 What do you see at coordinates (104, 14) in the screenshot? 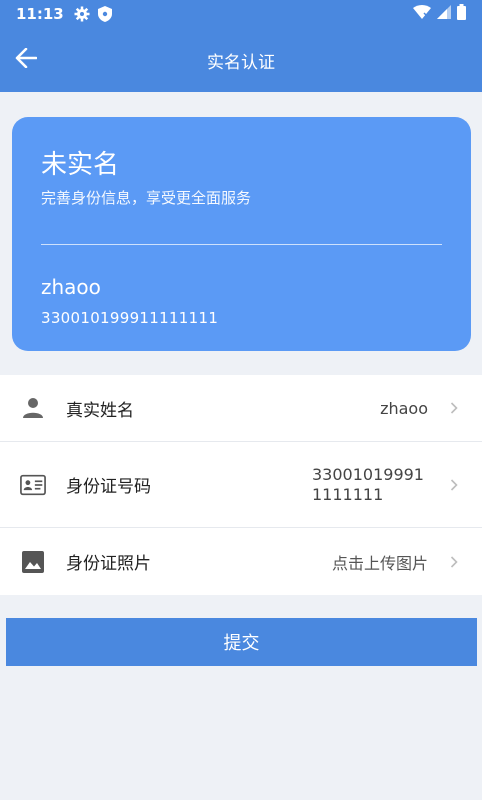
I see `shield-icon` at bounding box center [104, 14].